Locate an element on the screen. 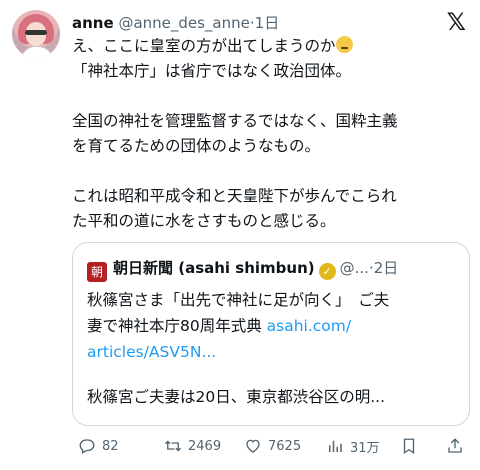  verified-badge-icon: ✓ is located at coordinates (327, 271).